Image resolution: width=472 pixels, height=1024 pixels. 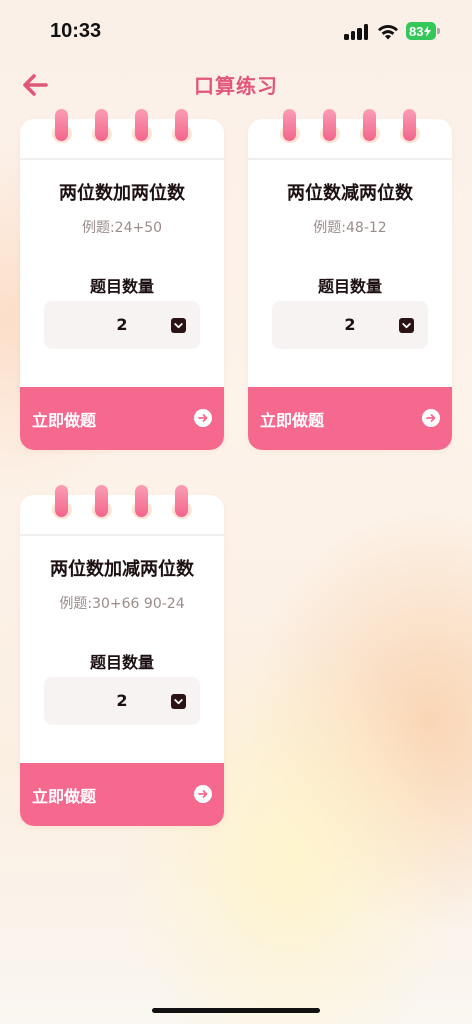 I want to click on card-title: 两位数加两位数, so click(x=122, y=193).